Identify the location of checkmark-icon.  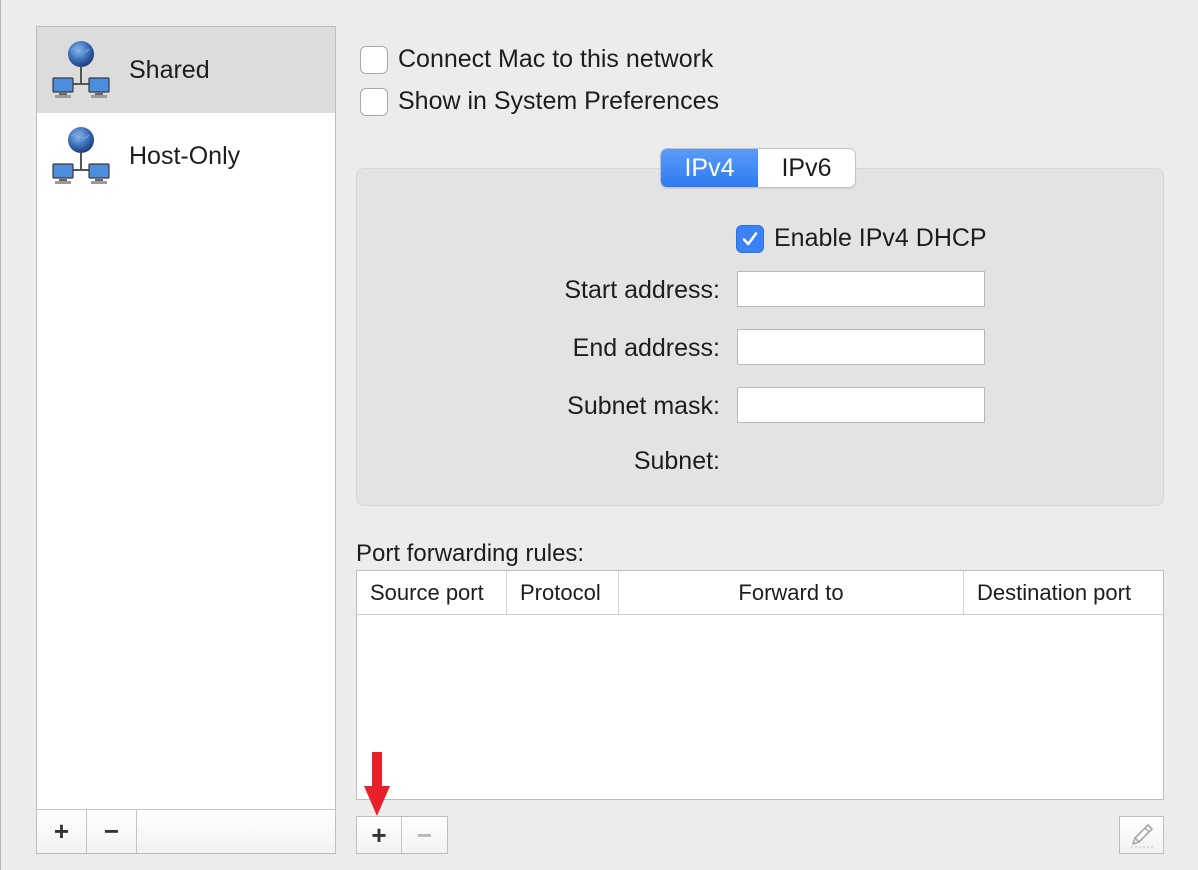
(750, 238).